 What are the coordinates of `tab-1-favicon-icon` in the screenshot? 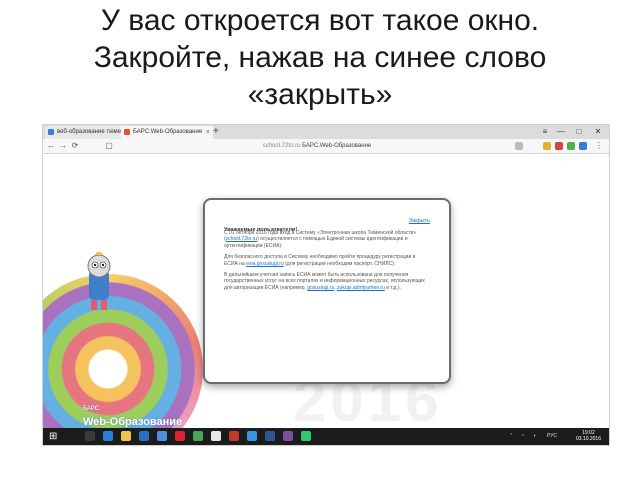 It's located at (51, 132).